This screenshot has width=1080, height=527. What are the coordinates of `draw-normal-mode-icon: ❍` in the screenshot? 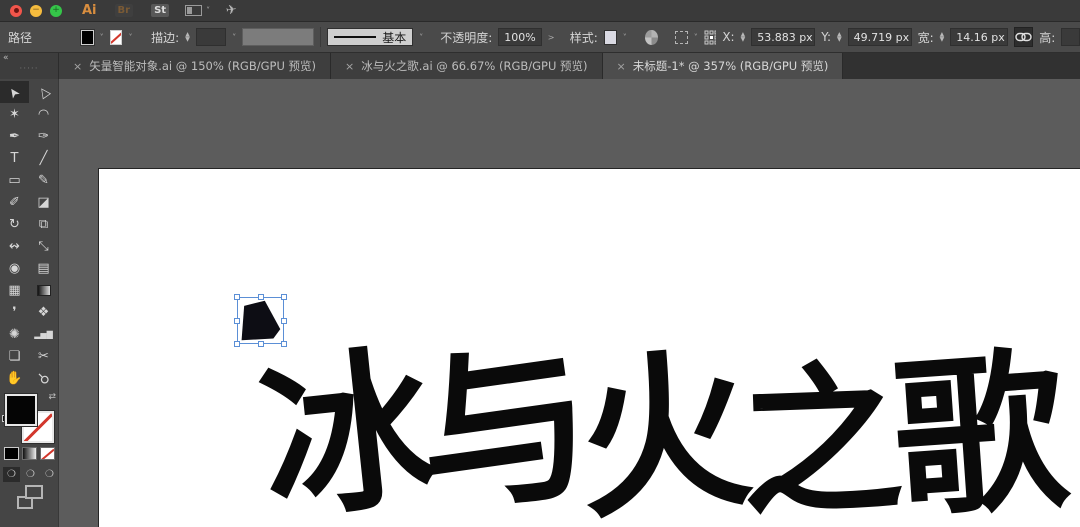 It's located at (11, 474).